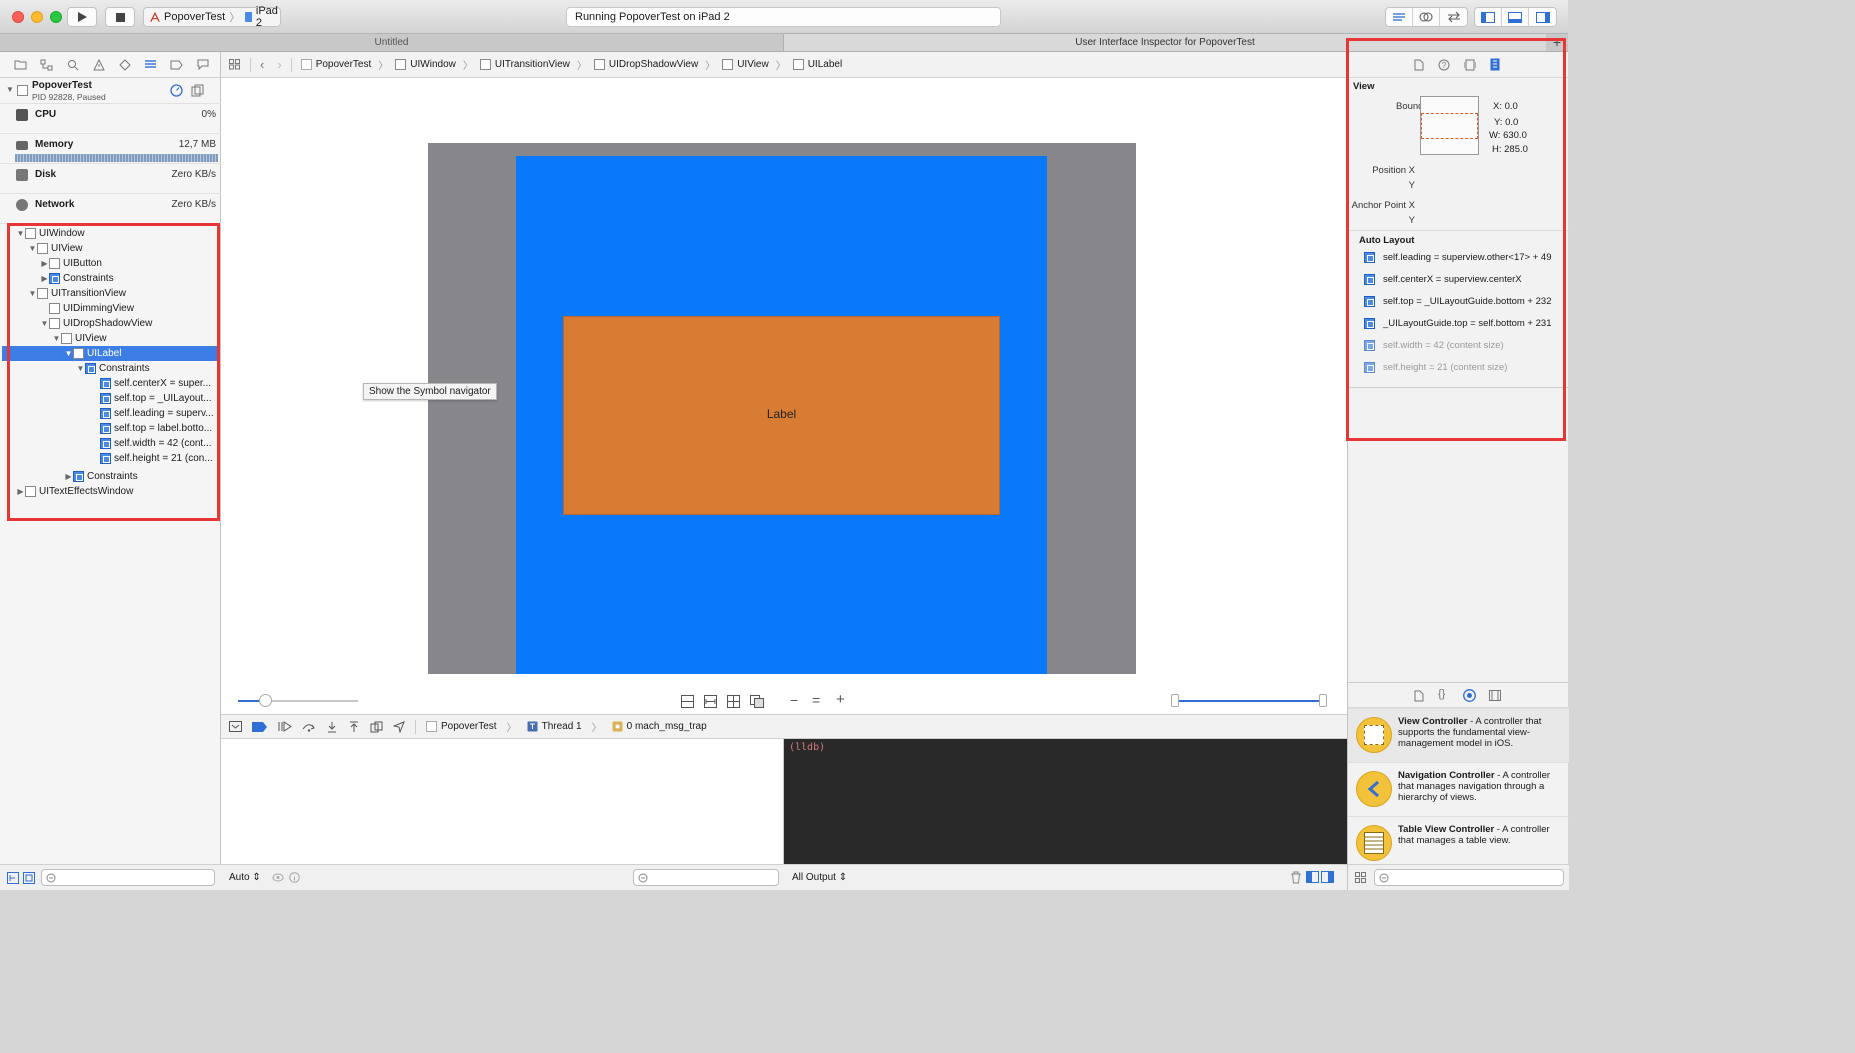  I want to click on breadcrumb-item: UILabel, so click(817, 64).